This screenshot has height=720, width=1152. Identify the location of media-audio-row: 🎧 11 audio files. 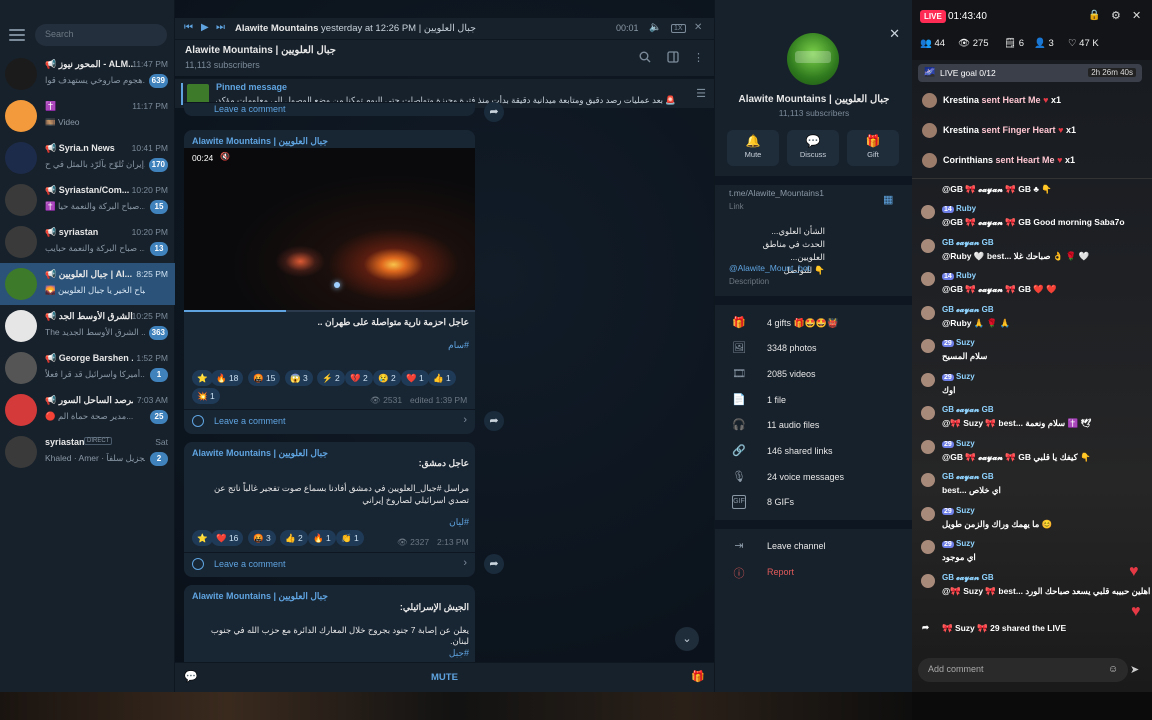
(814, 426).